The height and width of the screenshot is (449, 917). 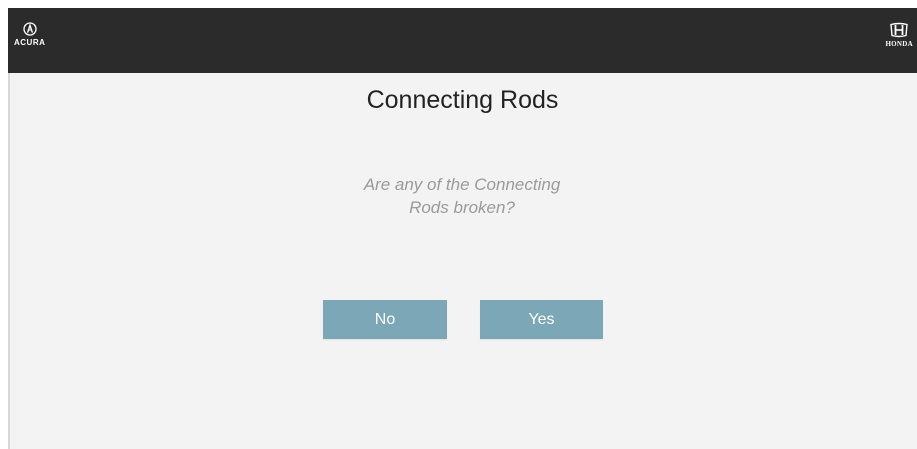 What do you see at coordinates (462, 196) in the screenshot?
I see `question-text: Are any of the Connecting Rods broken?` at bounding box center [462, 196].